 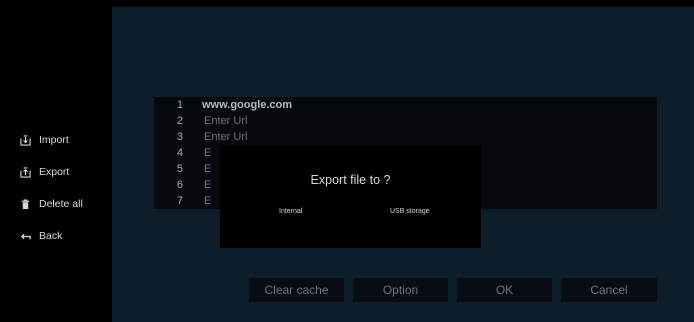 What do you see at coordinates (179, 169) in the screenshot?
I see `url-index: 5` at bounding box center [179, 169].